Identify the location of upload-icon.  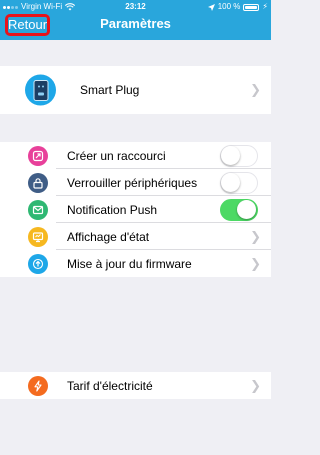
(38, 263).